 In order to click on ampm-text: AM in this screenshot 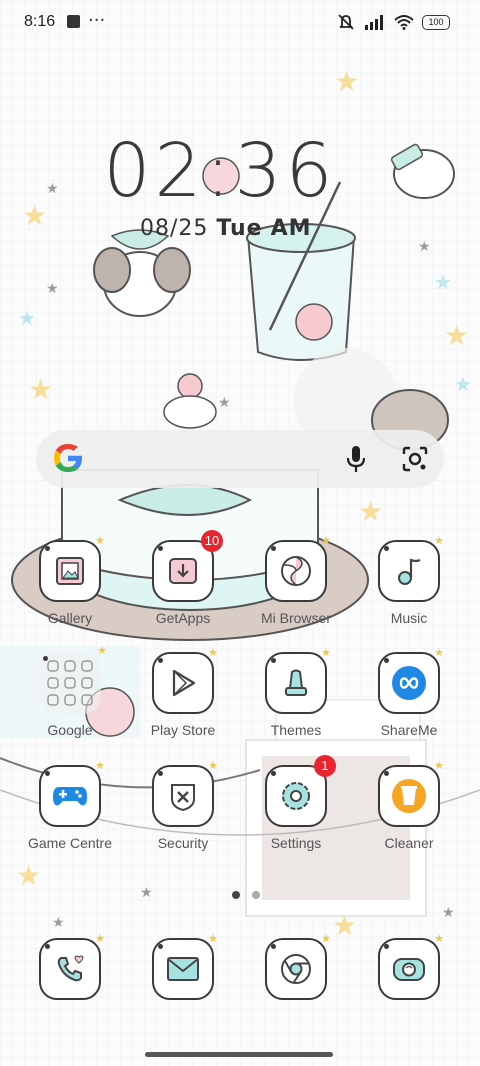, I will do `click(291, 228)`.